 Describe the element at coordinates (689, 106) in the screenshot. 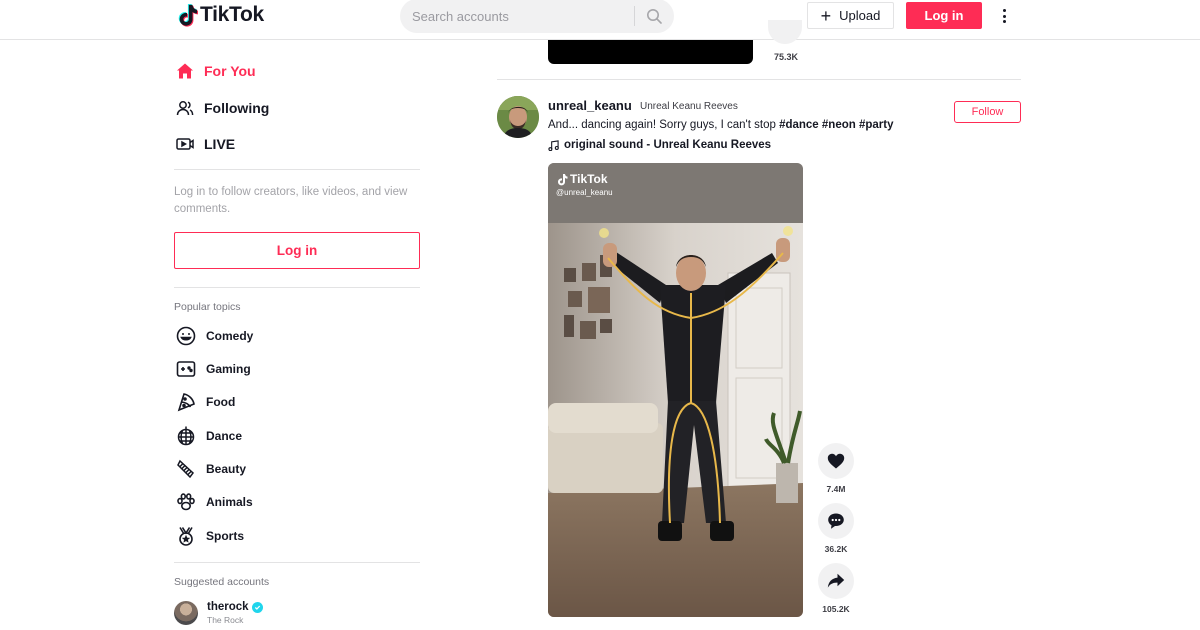

I see `post-nickname: Unreal Keanu Reeves` at that location.